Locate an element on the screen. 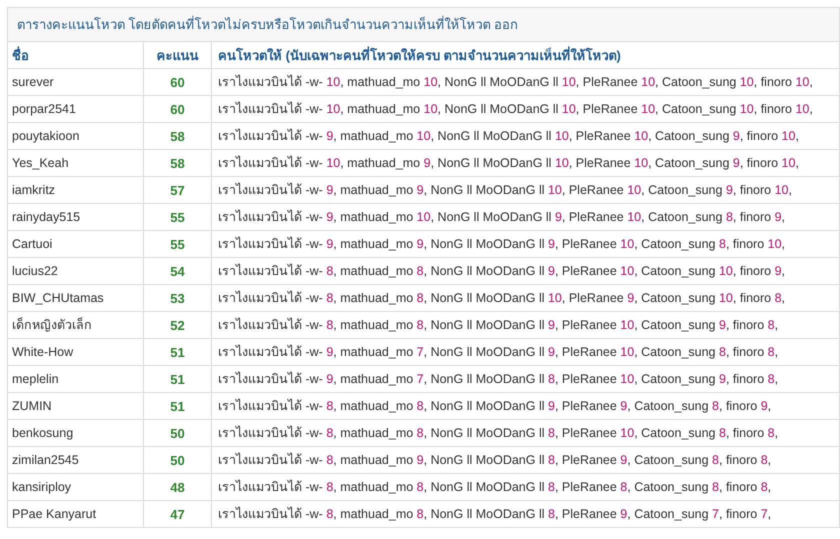 The height and width of the screenshot is (539, 840). table-cell: เราไงแมวบินได้ -w- 8, mathuad_mo 8, NonG ll MoODanG ll 9, PleRanee 9, Catoon_sung 8, finoro 9, is located at coordinates (526, 406).